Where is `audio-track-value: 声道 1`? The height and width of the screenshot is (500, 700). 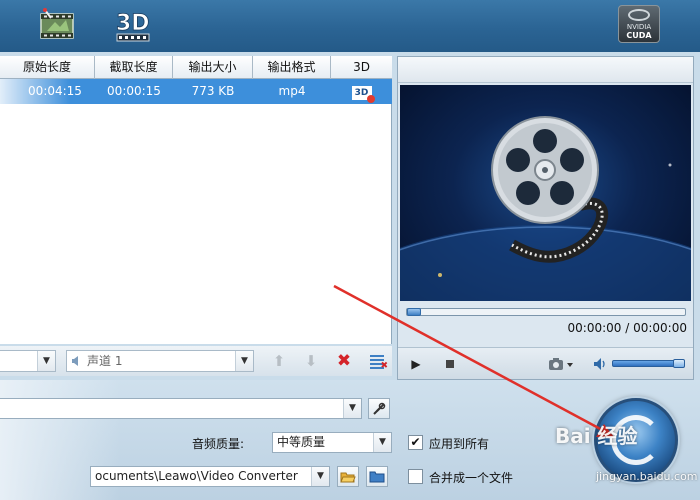 audio-track-value: 声道 1 is located at coordinates (105, 361).